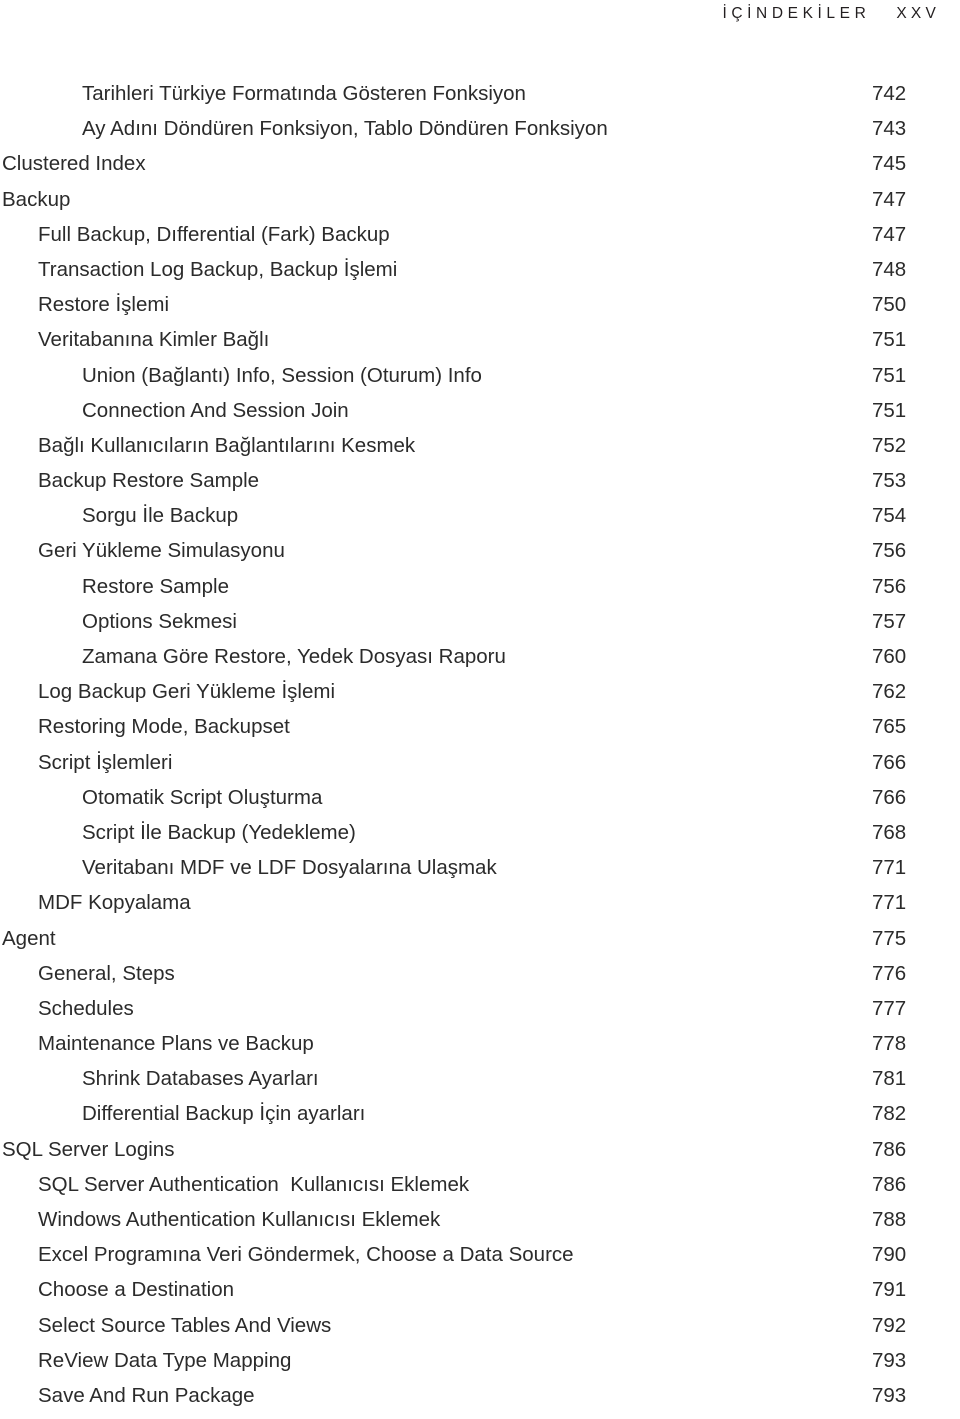  I want to click on toc-entry-title: Choose a Destination, so click(136, 1290).